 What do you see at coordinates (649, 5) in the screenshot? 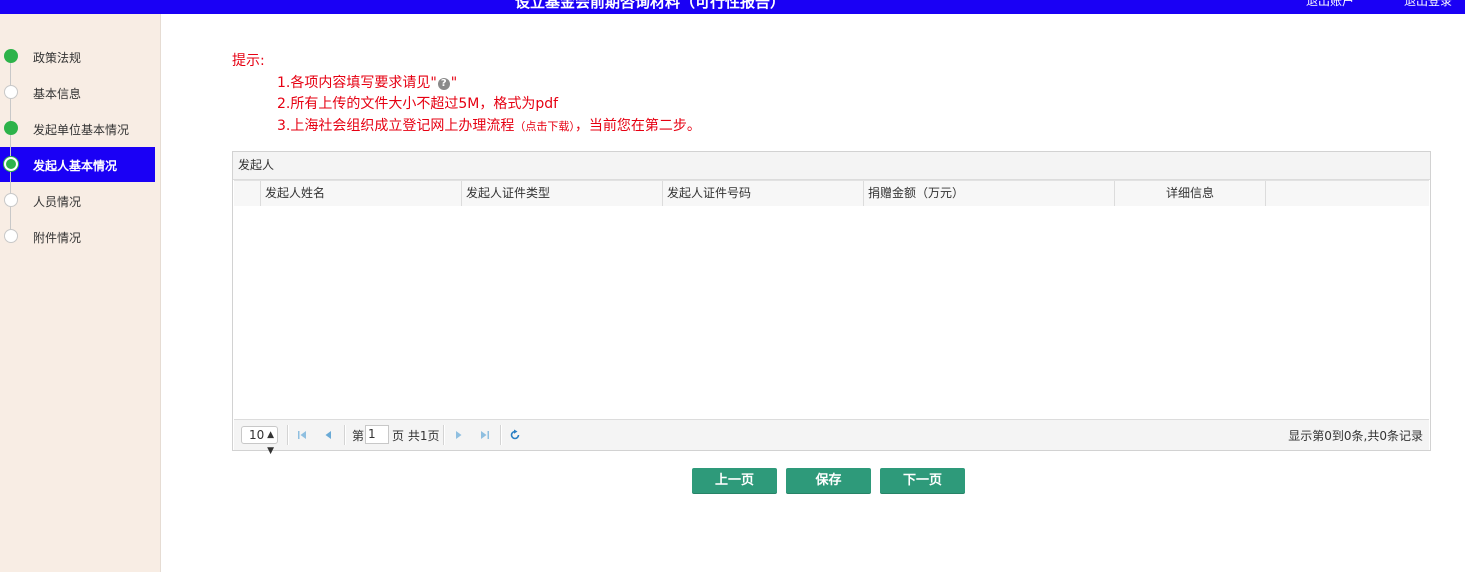
I see `page-title: 设立基金会前期咨询材料（可行性报告）` at bounding box center [649, 5].